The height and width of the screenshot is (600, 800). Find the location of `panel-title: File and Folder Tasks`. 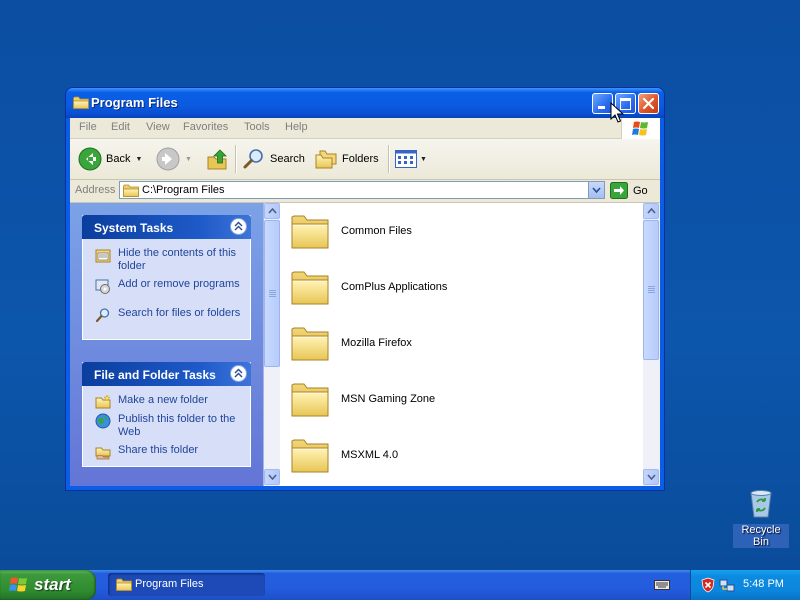

panel-title: File and Folder Tasks is located at coordinates (155, 375).